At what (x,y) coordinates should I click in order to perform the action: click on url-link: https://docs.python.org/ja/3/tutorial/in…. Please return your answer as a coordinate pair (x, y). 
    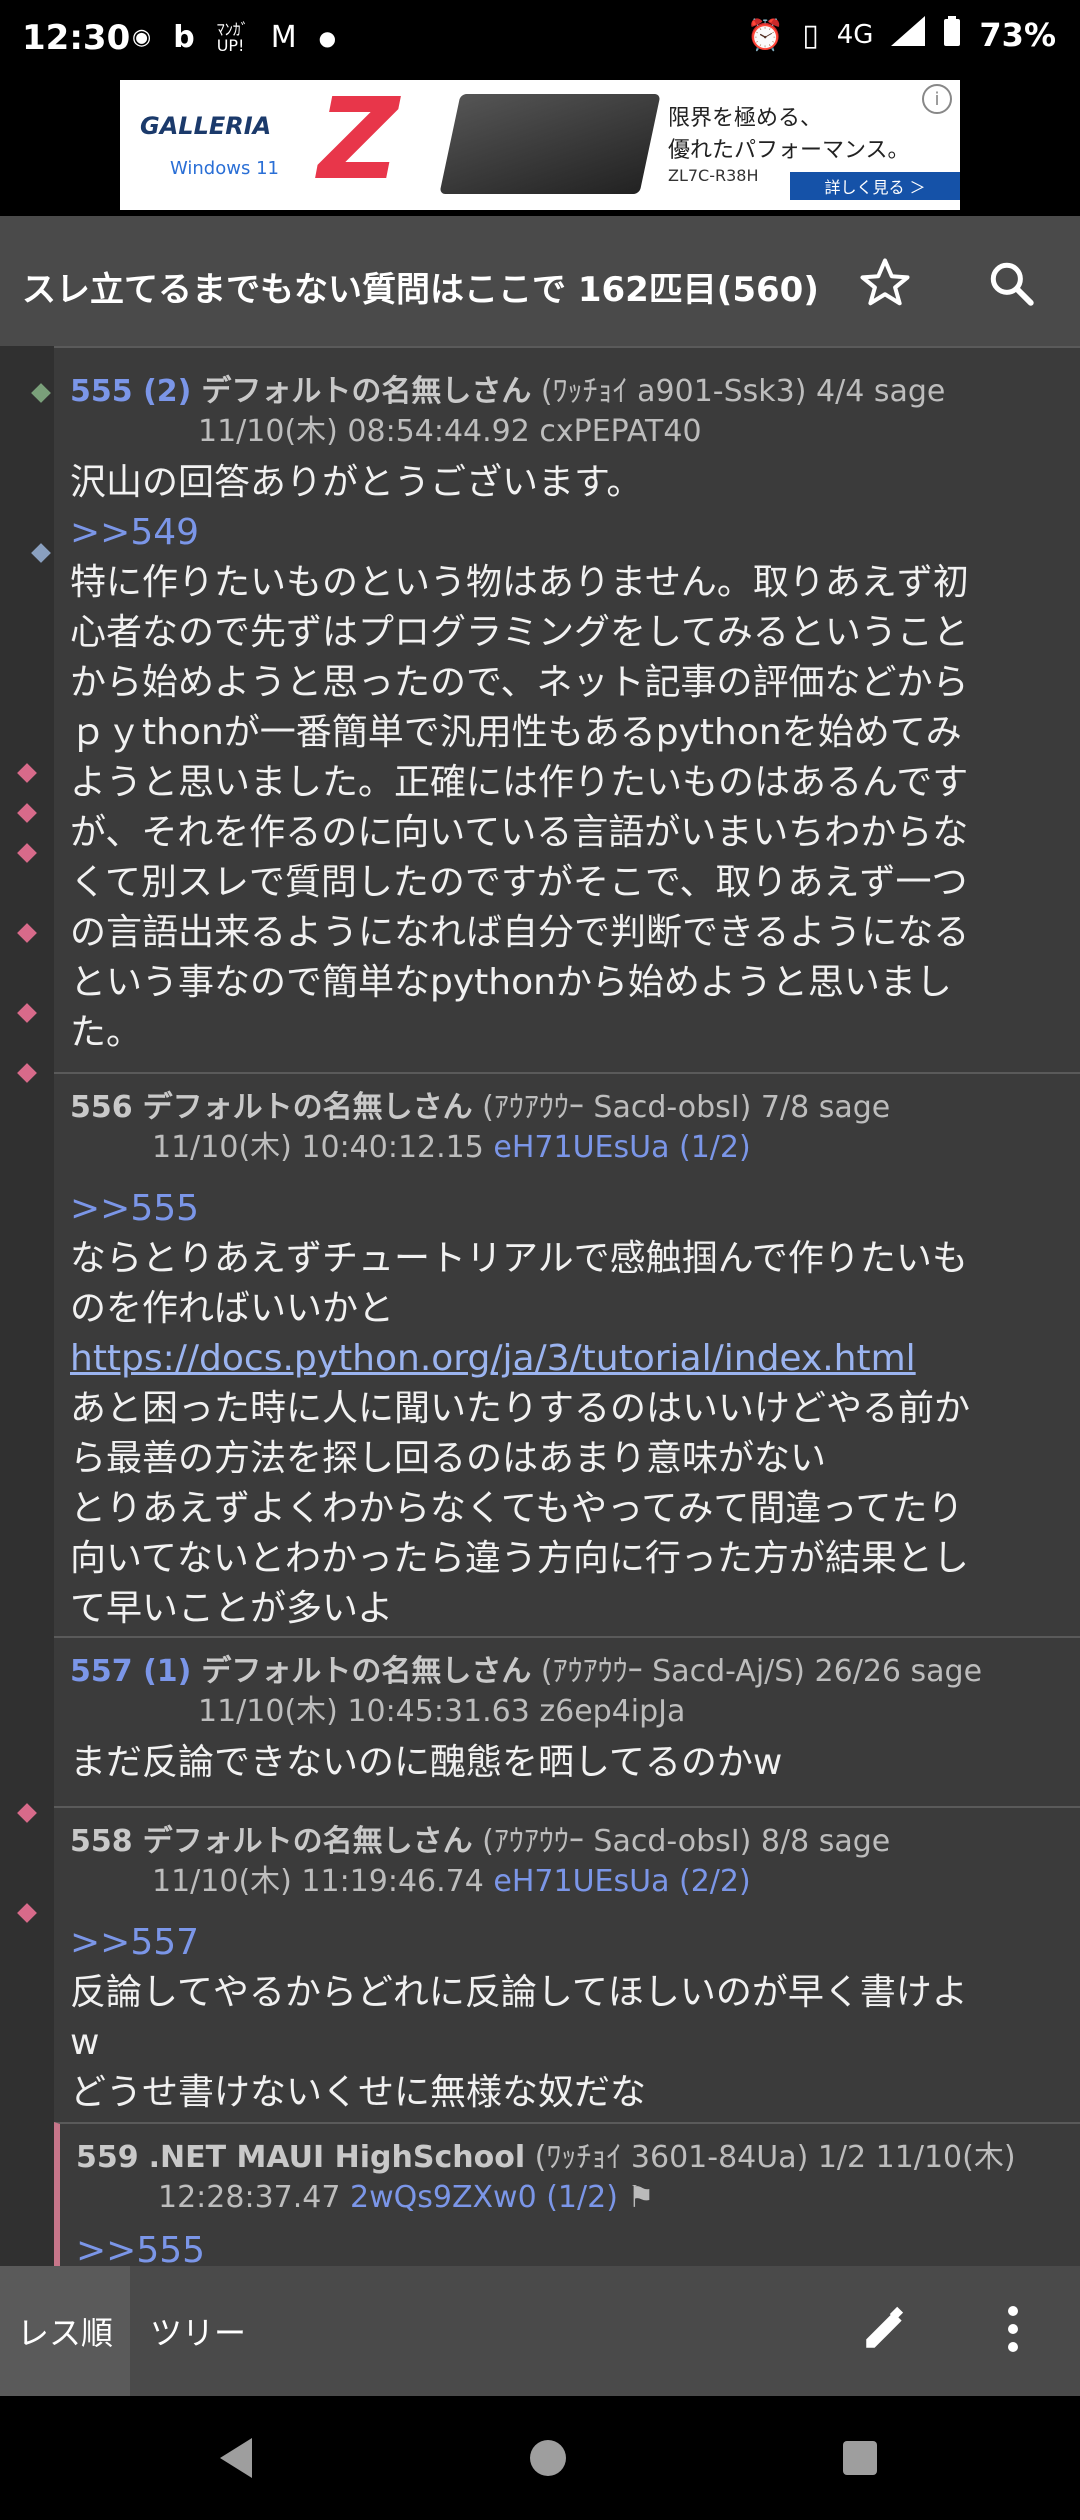
    Looking at the image, I should click on (575, 1359).